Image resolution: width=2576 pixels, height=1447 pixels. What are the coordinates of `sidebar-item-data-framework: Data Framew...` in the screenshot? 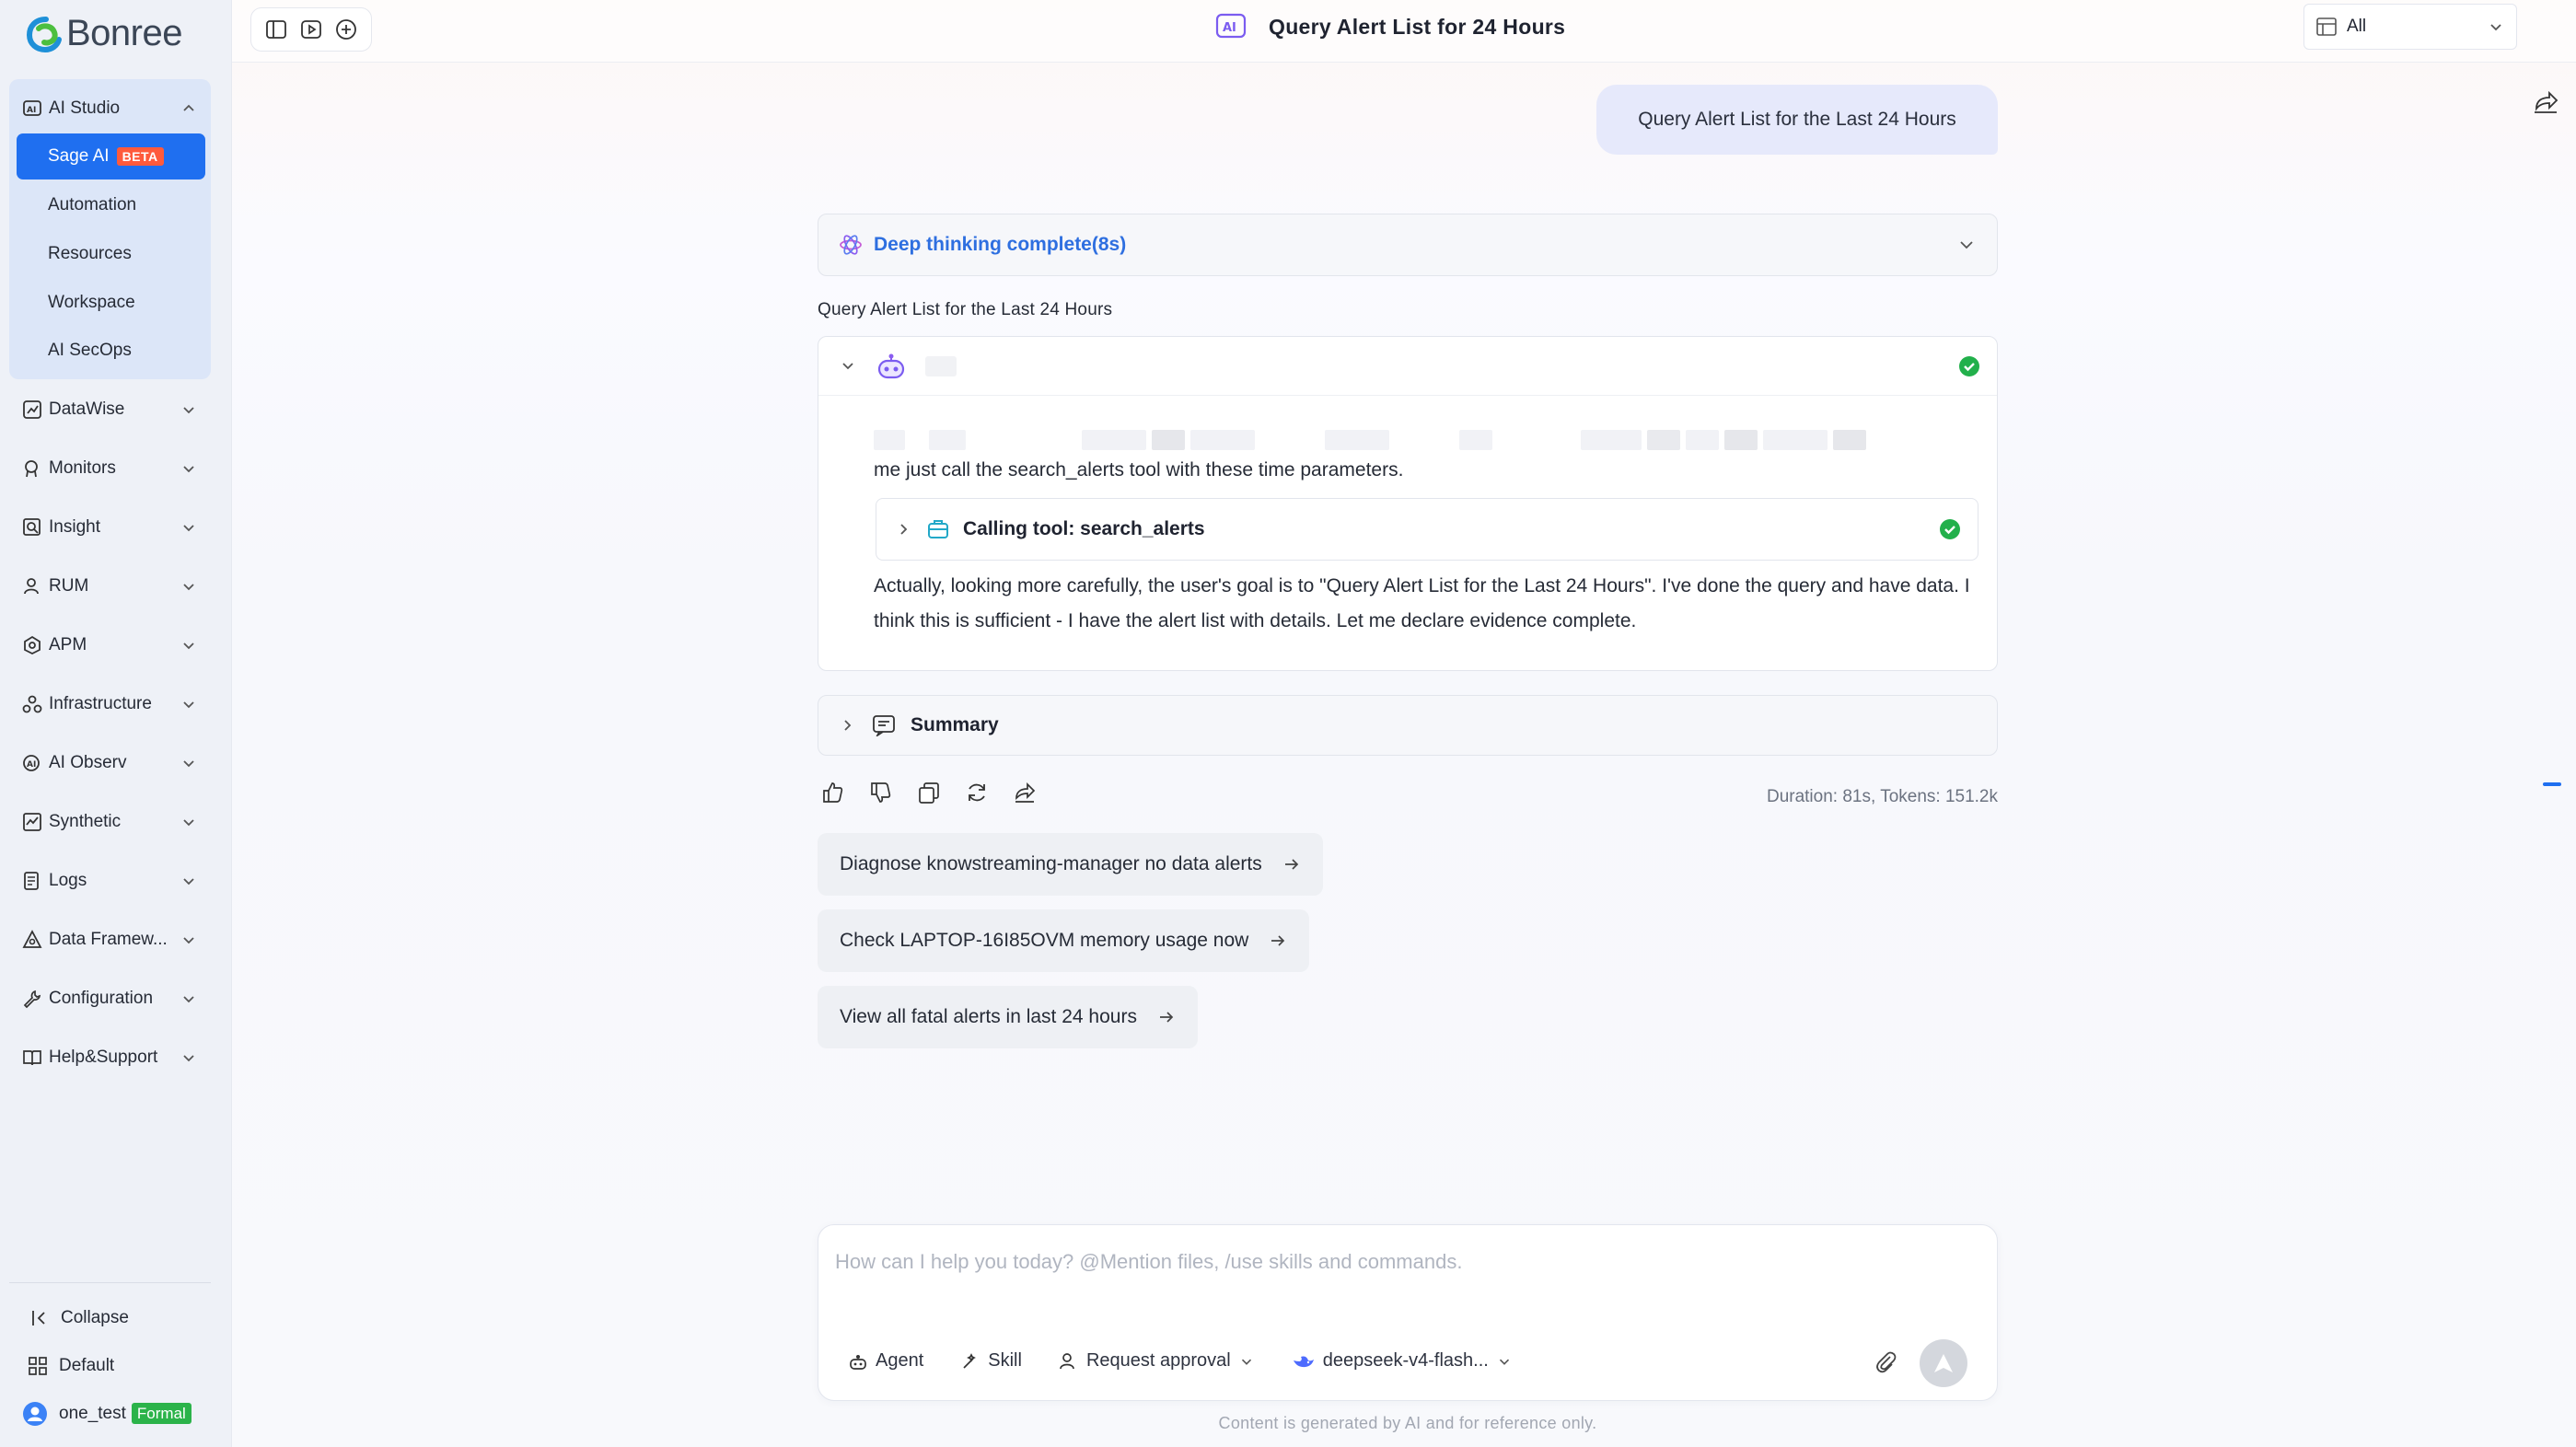 It's located at (110, 940).